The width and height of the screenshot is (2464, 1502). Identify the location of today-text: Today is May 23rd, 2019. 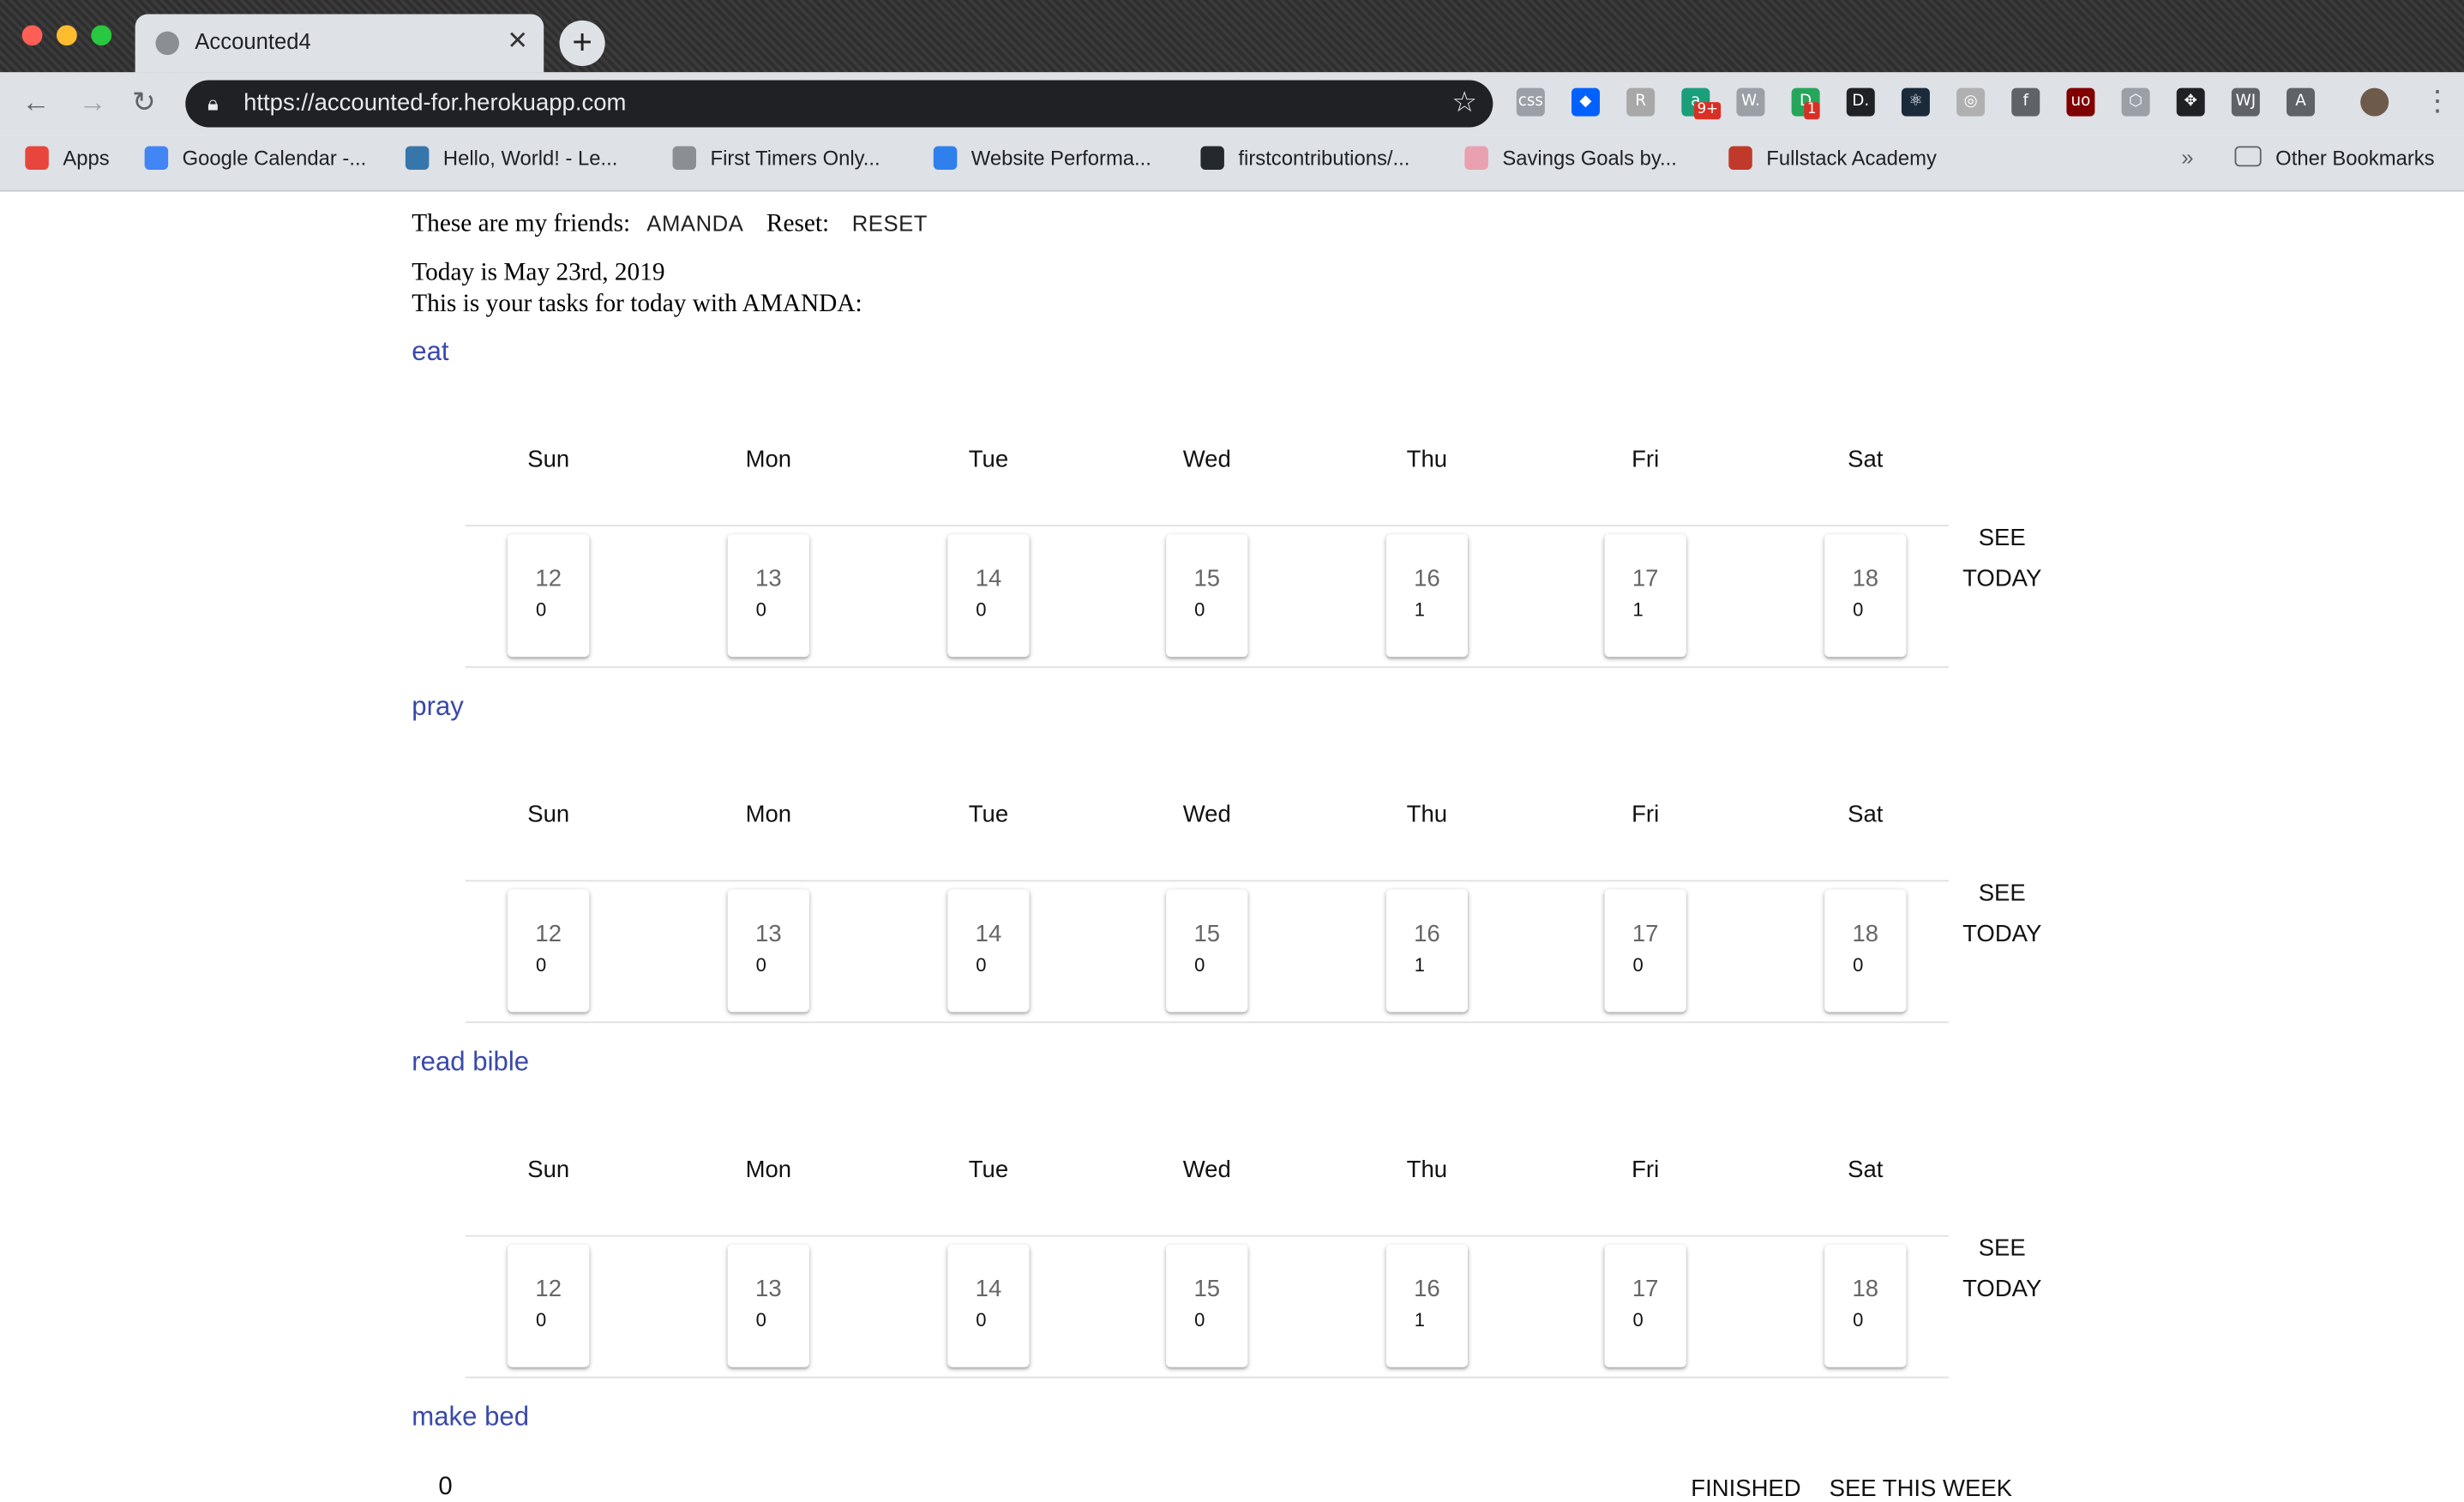
(538, 272).